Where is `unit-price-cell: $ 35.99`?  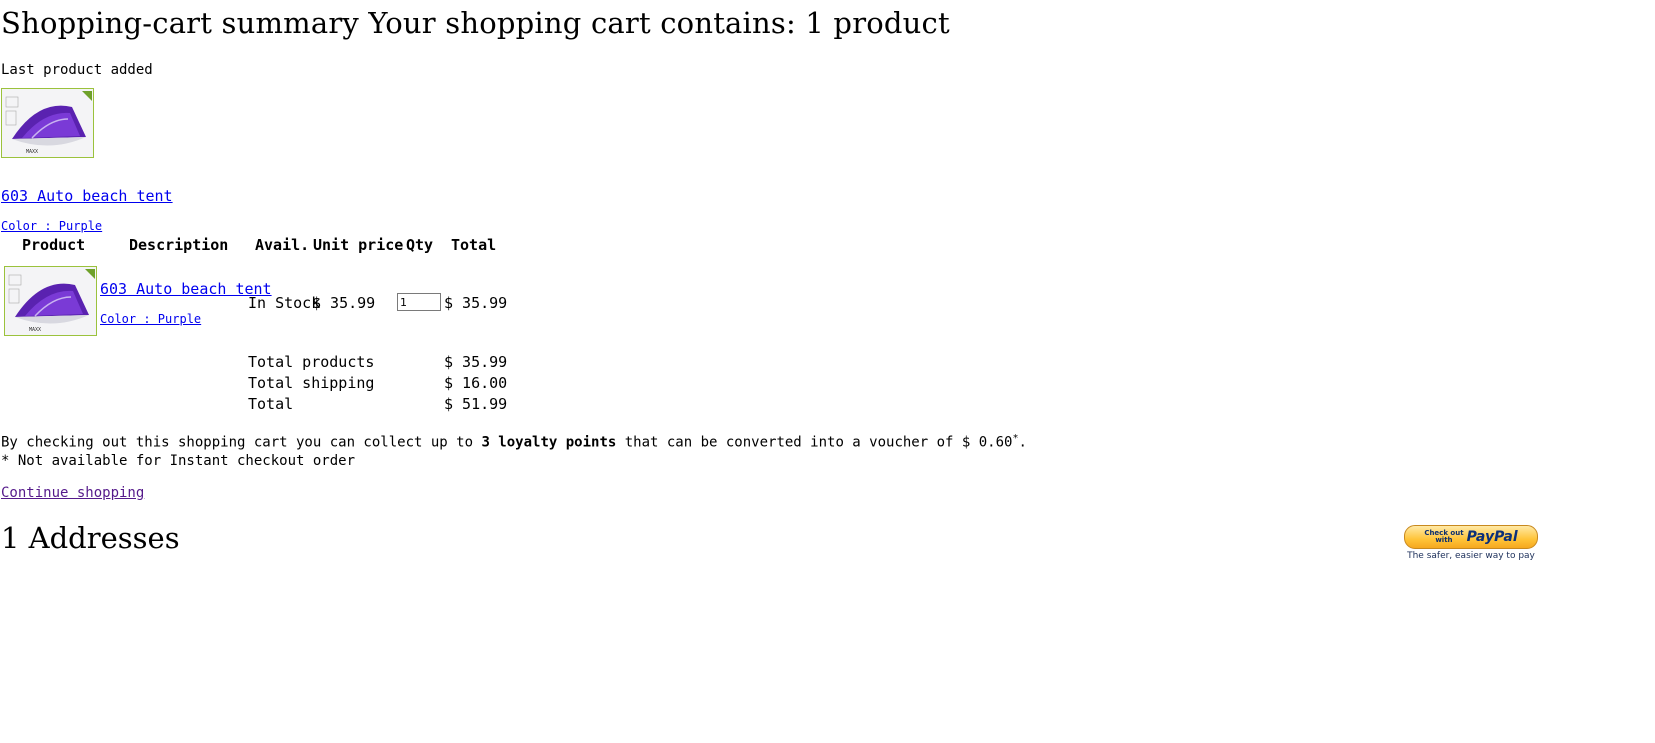 unit-price-cell: $ 35.99 is located at coordinates (344, 303).